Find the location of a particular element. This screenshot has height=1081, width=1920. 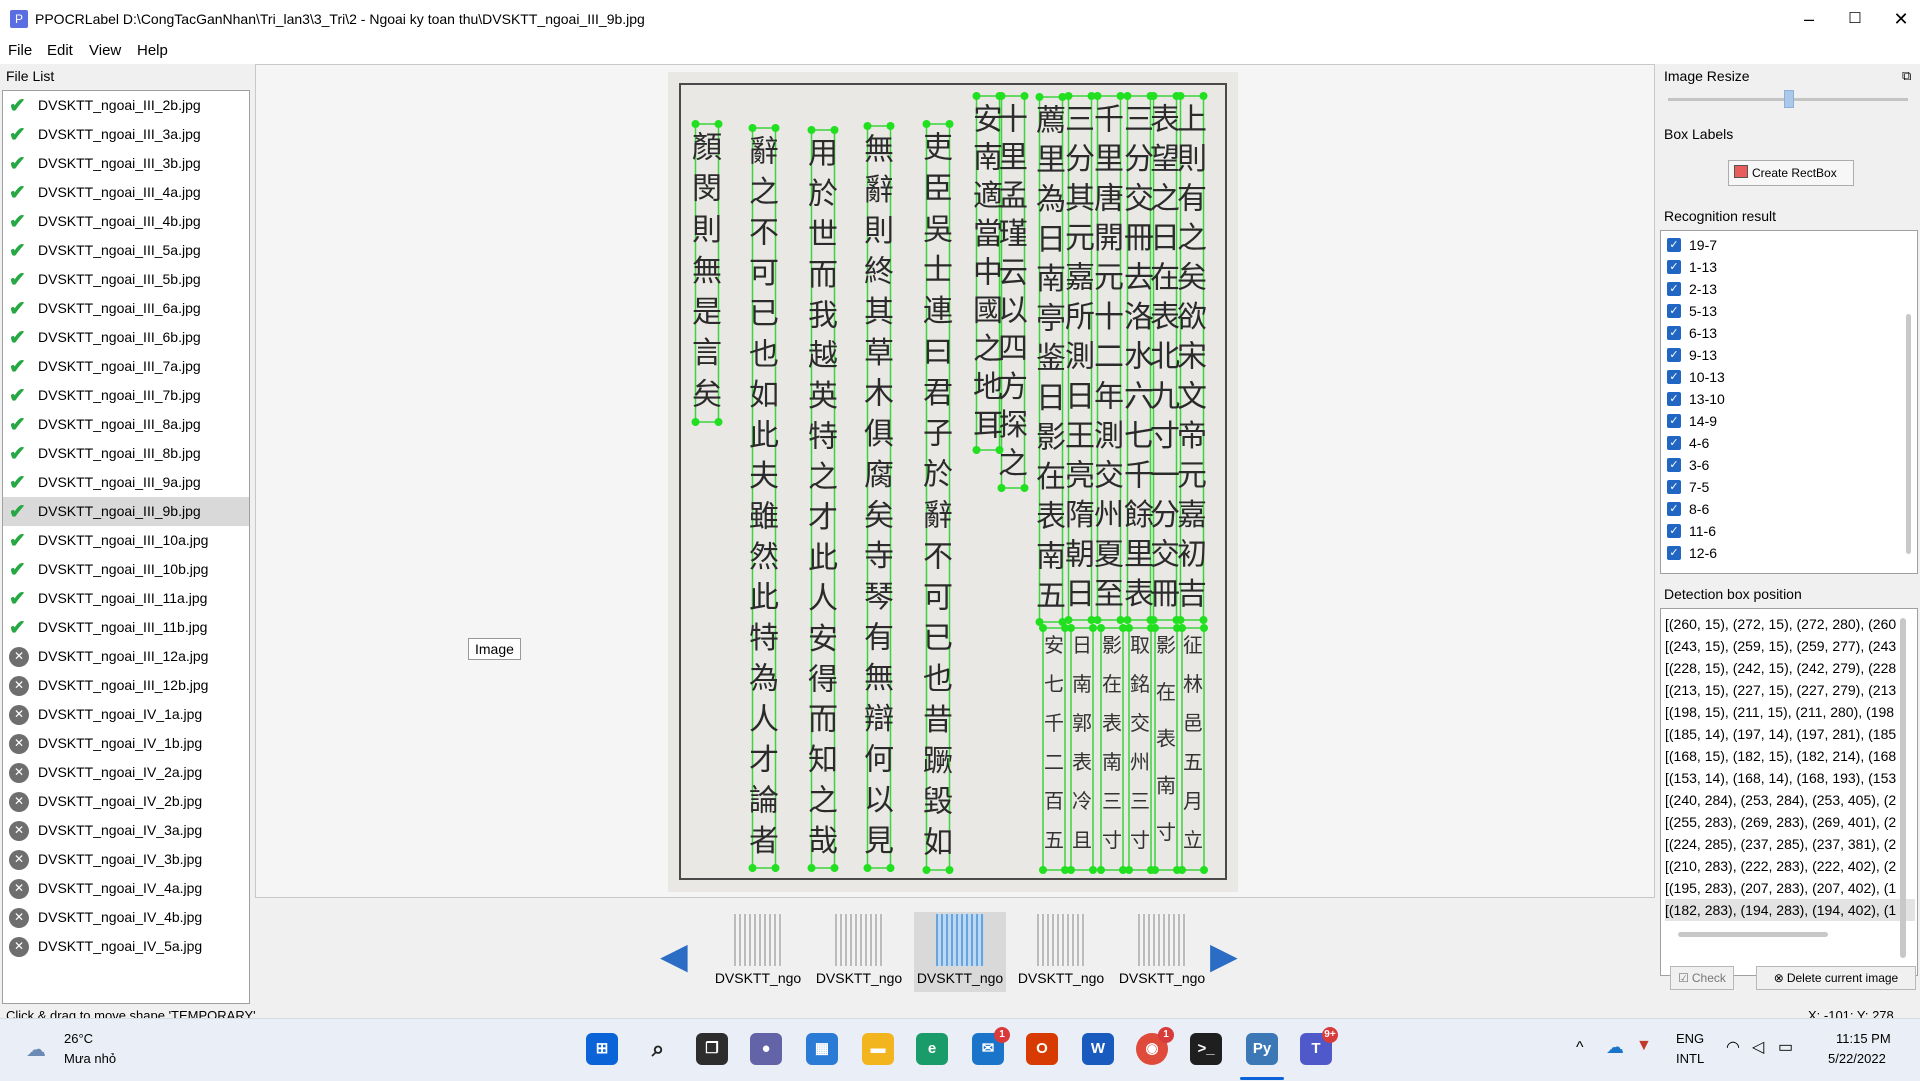

file-list-item: ✕ DVSKTT_ngoai_IV_1b.jpg is located at coordinates (126, 743).